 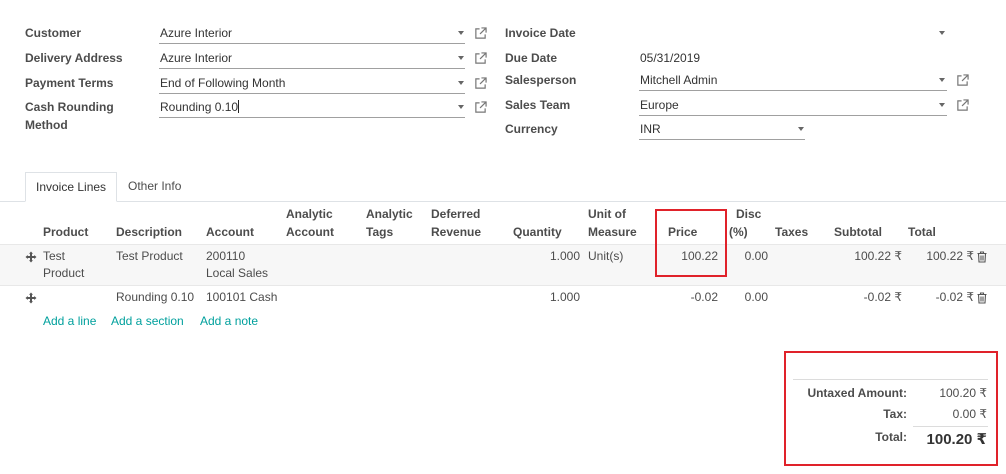 I want to click on col-analytic-account-line2: Account, so click(x=310, y=232).